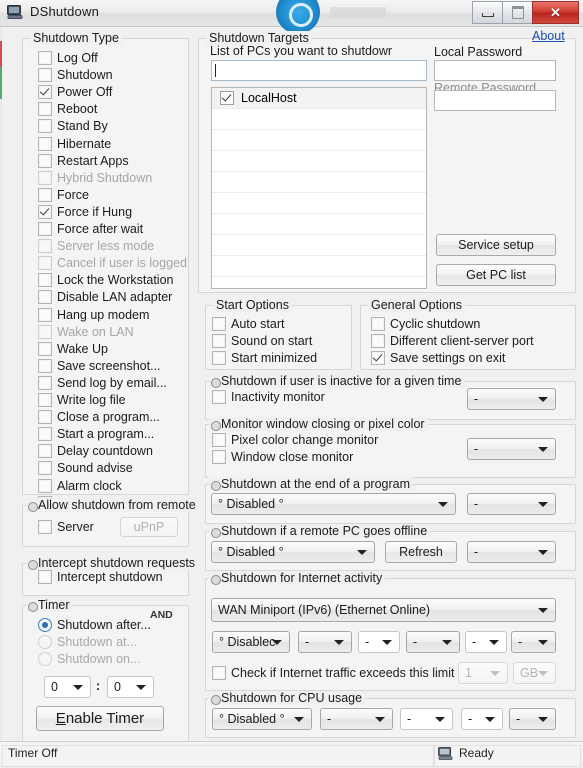 The width and height of the screenshot is (583, 768). Describe the element at coordinates (216, 700) in the screenshot. I see `cpu-usage-radio` at that location.